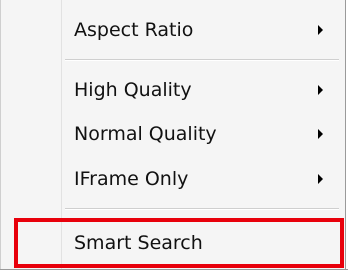 The width and height of the screenshot is (348, 270). I want to click on menu-item-smart-search: Smart Search, so click(204, 243).